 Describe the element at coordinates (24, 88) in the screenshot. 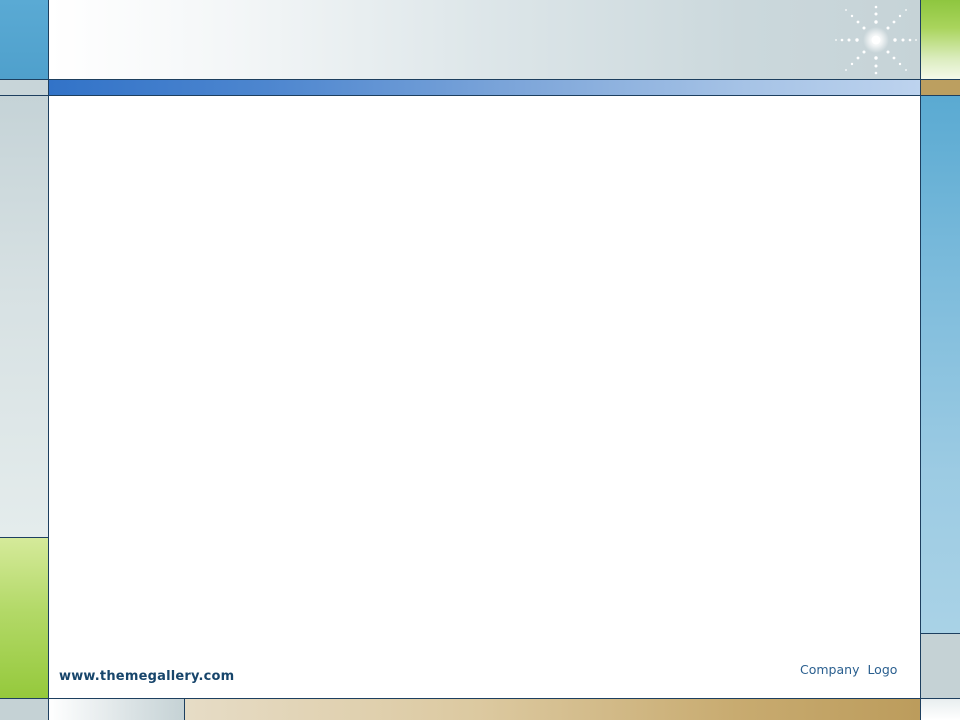

I see `thin-bar-left-block` at that location.